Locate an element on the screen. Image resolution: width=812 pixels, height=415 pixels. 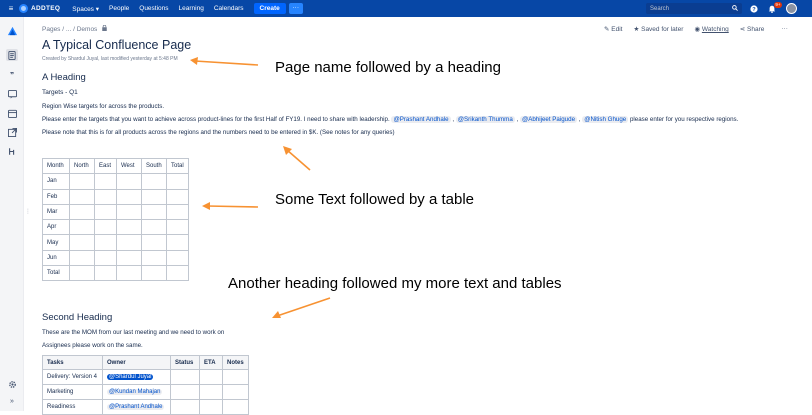
annotation-text-1: Page name followed by a heading is located at coordinates (388, 67).